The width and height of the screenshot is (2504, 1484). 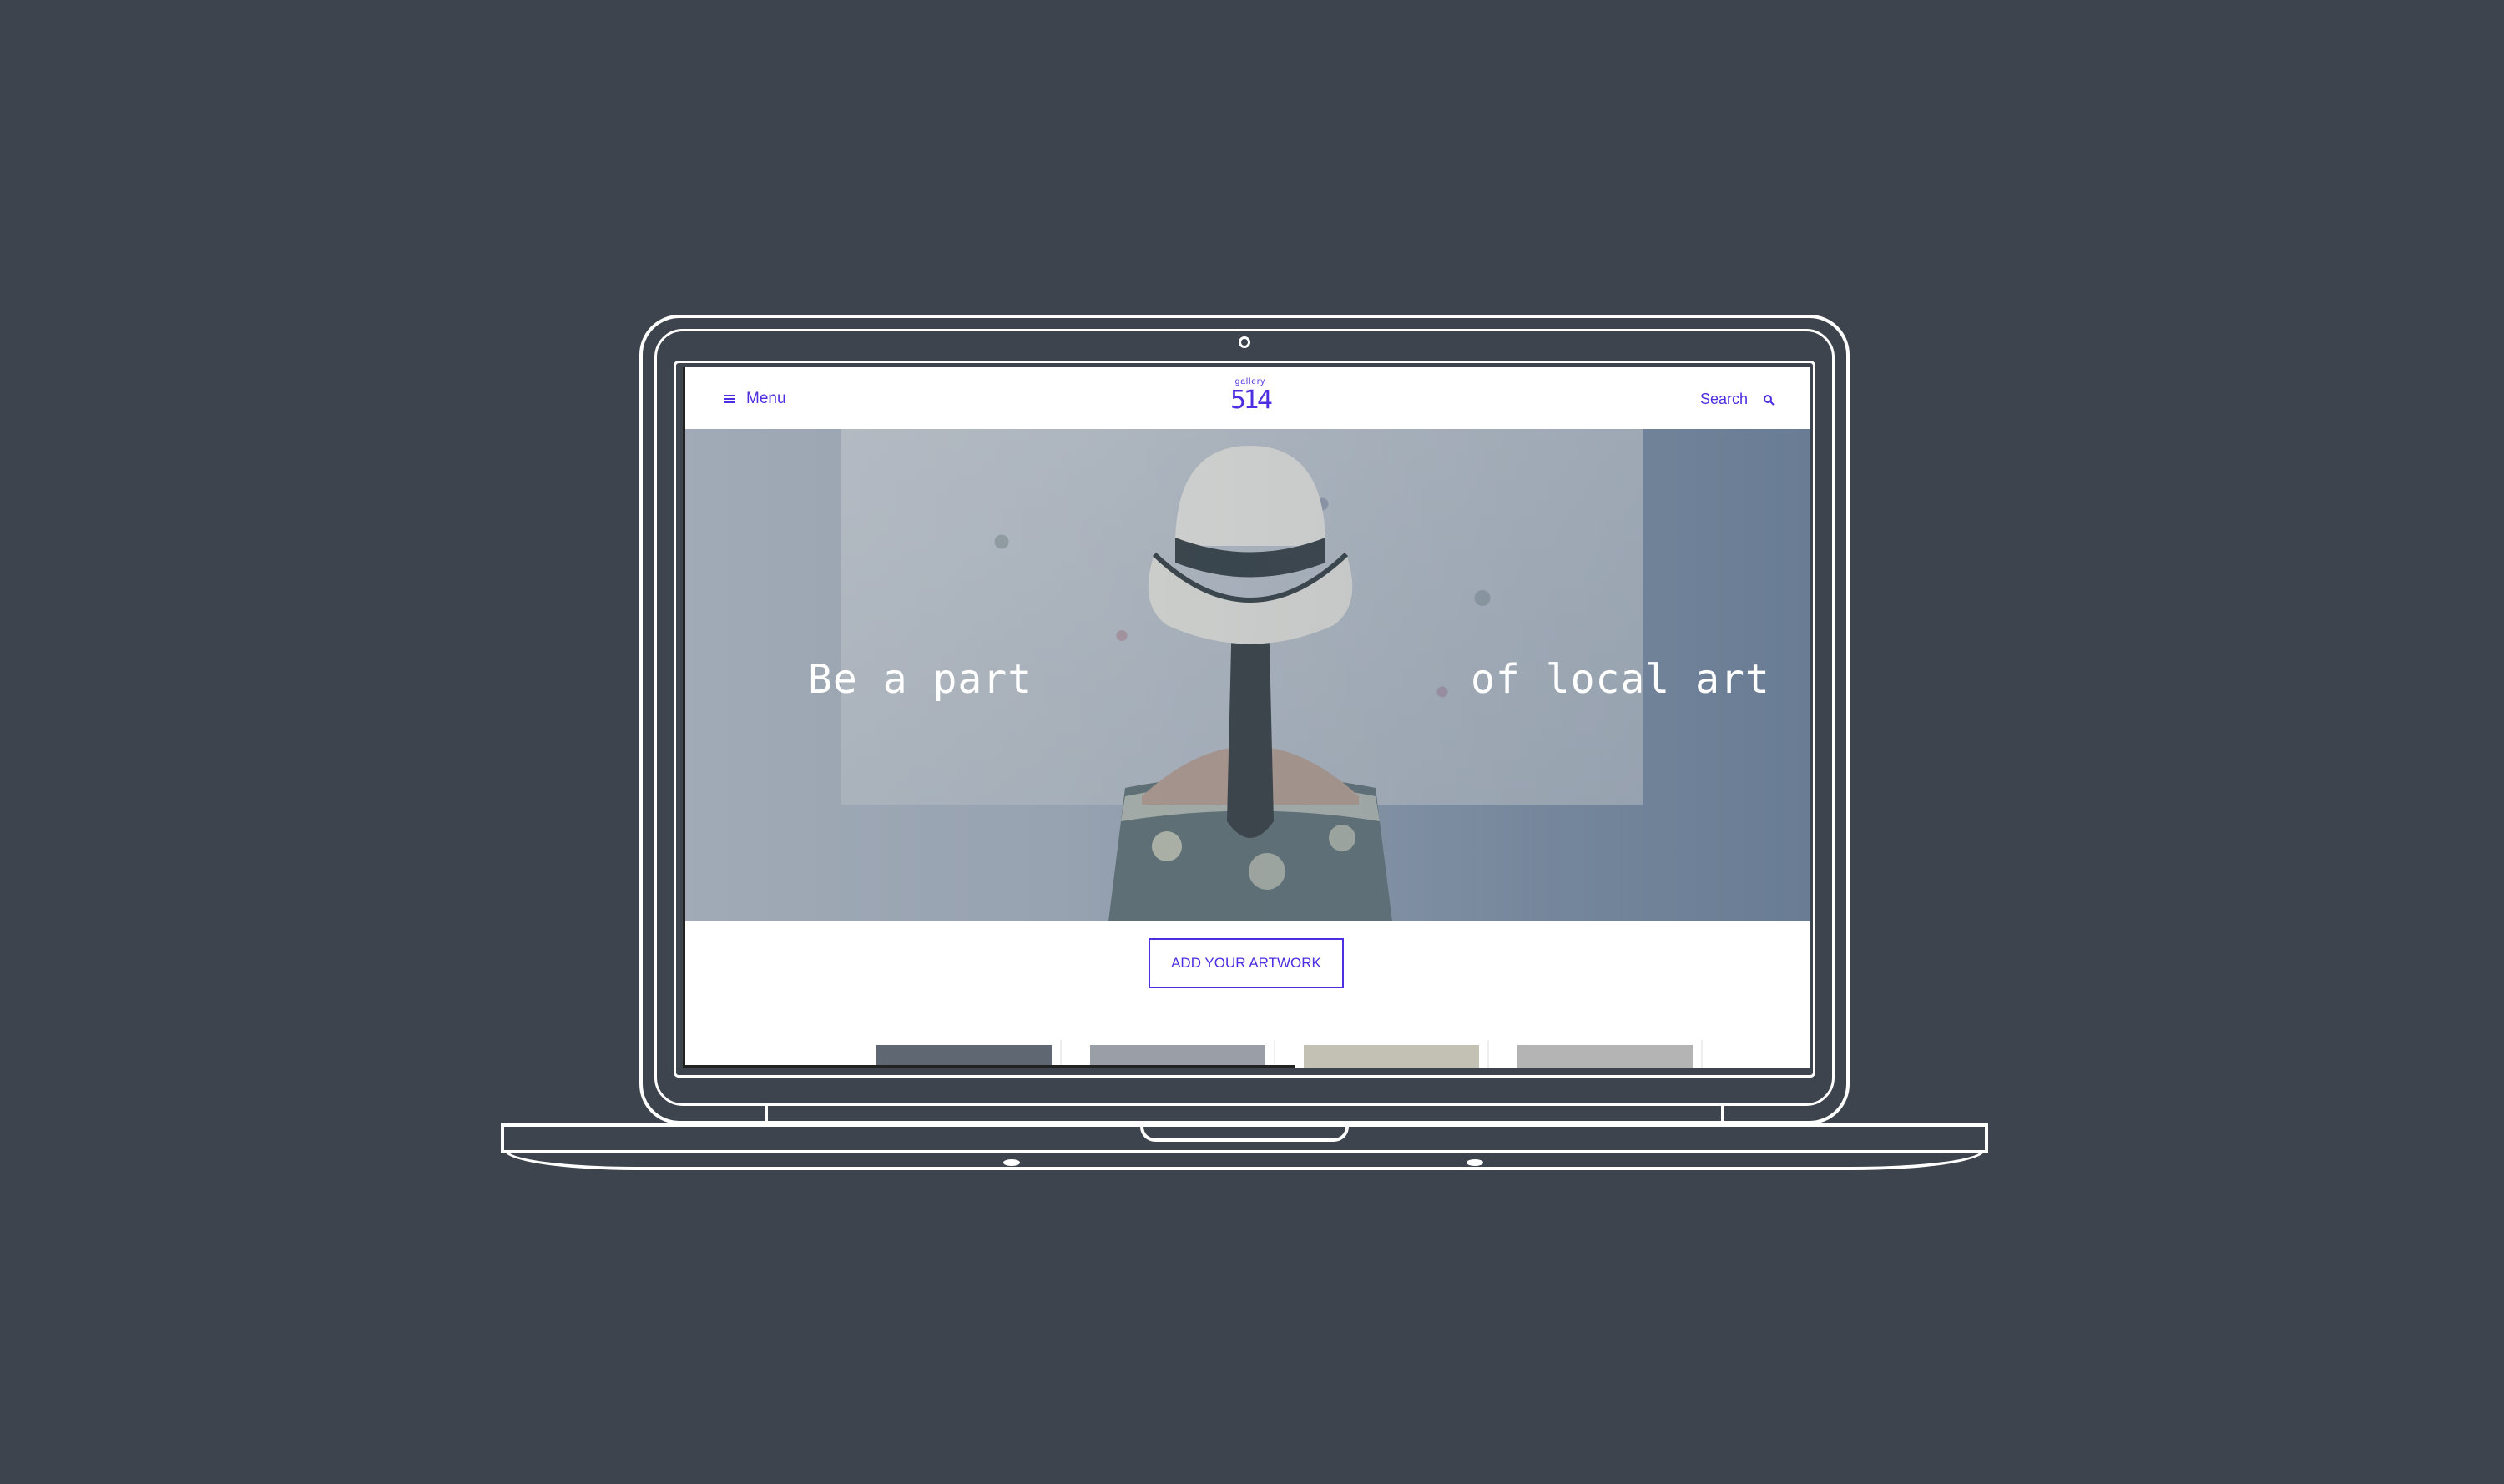 I want to click on search-icon, so click(x=1769, y=400).